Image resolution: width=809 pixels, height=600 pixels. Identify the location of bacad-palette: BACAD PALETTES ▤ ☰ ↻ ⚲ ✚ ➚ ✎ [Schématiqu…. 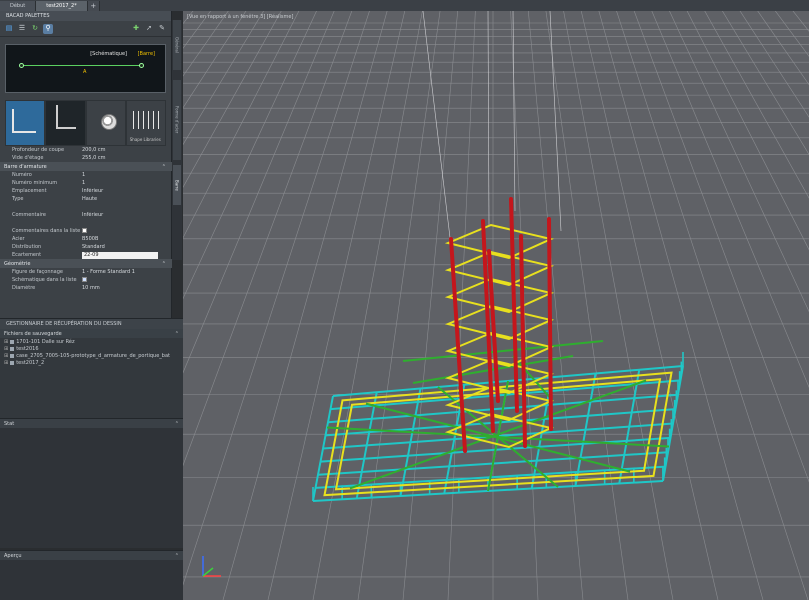
(86, 170).